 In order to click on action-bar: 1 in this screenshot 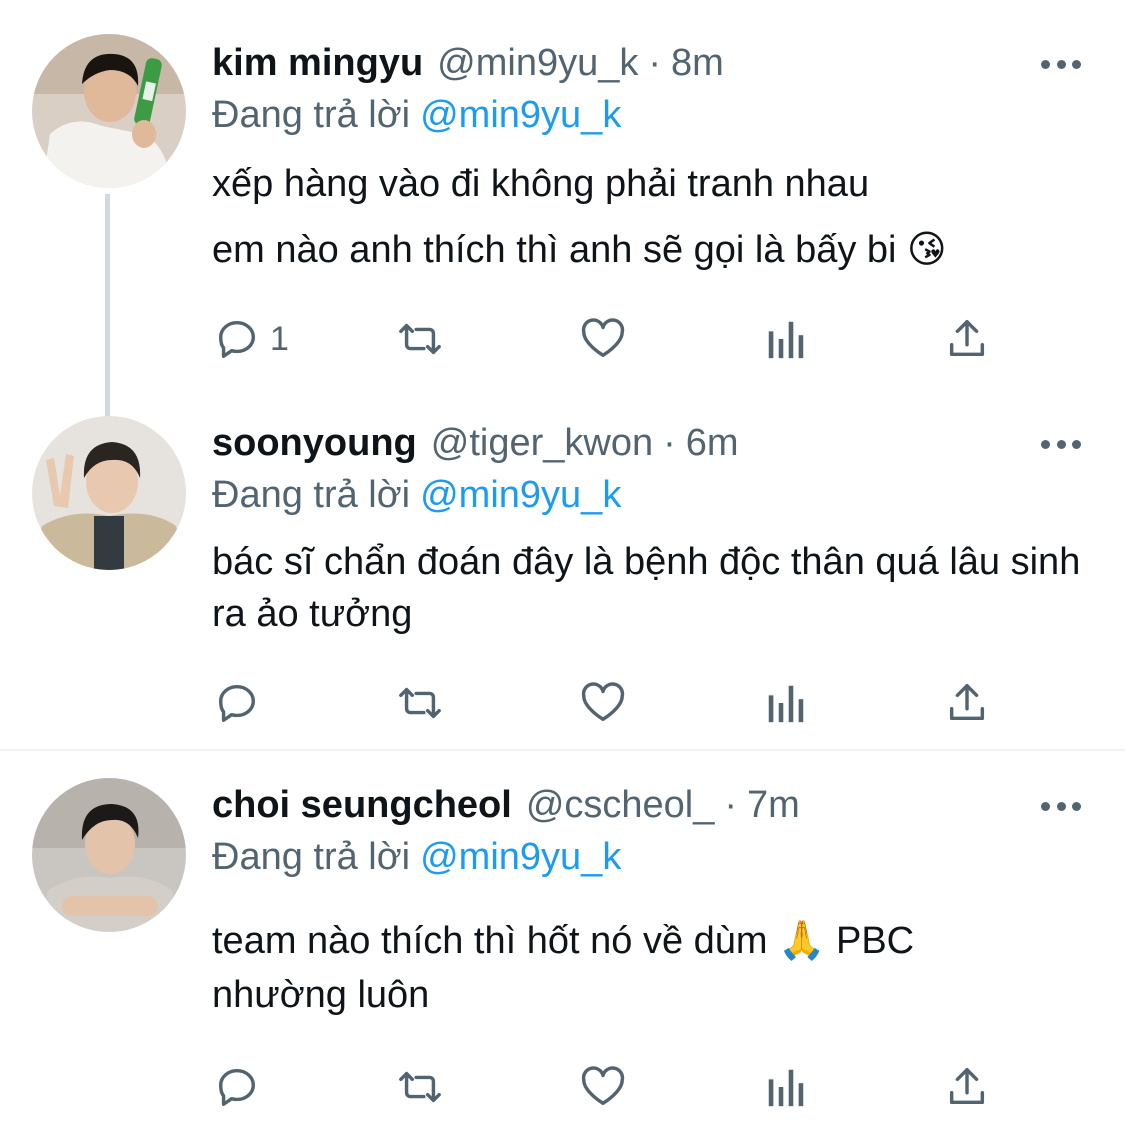, I will do `click(562, 339)`.